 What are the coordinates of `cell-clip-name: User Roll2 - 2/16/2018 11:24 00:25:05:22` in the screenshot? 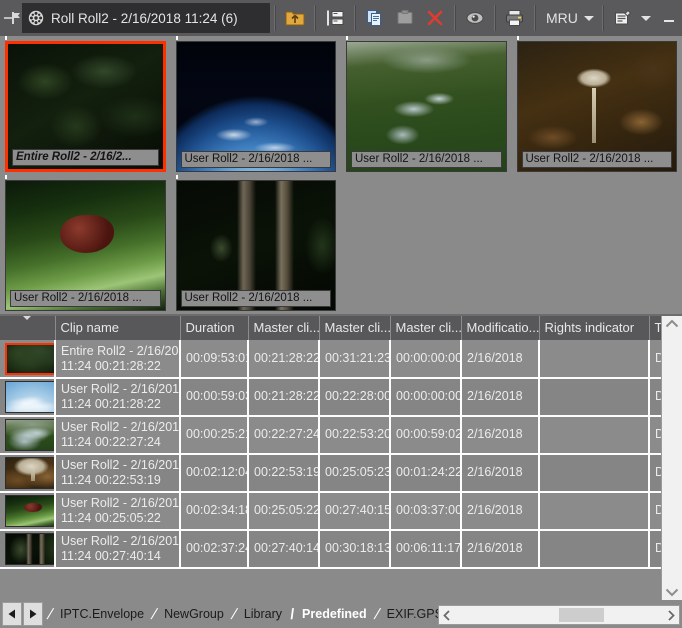 It's located at (118, 511).